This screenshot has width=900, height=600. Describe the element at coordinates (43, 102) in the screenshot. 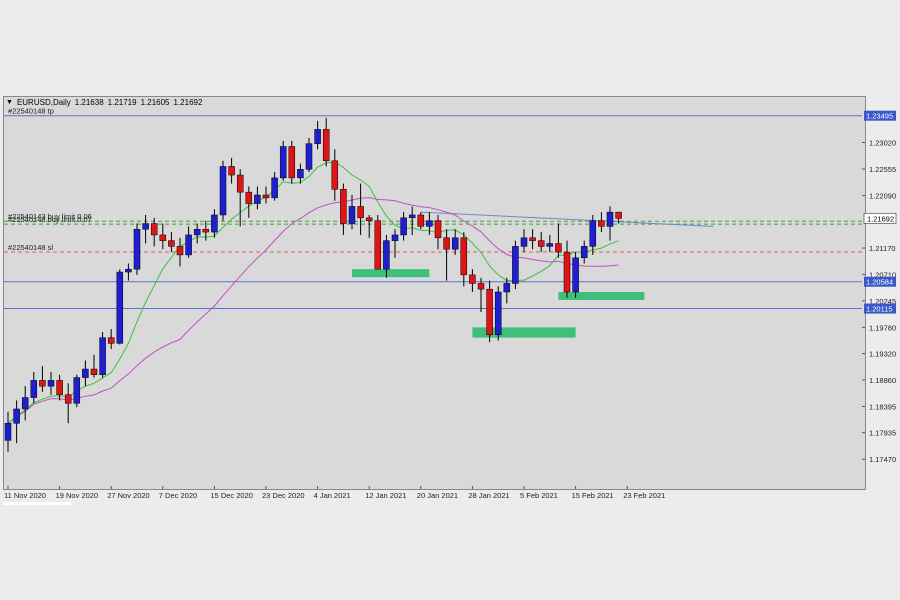

I see `symbol-title: EURUSD,Daily` at that location.